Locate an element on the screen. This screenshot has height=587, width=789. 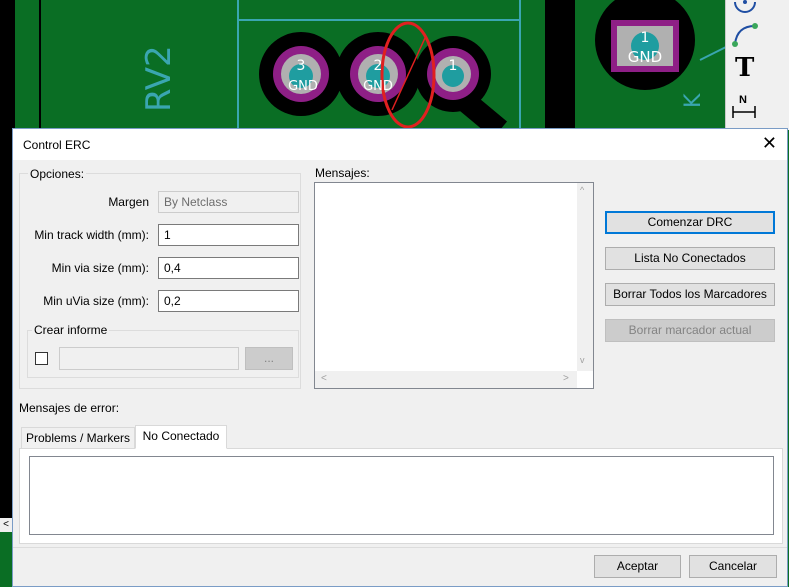
tab-no-conectado: No Conectado is located at coordinates (181, 437).